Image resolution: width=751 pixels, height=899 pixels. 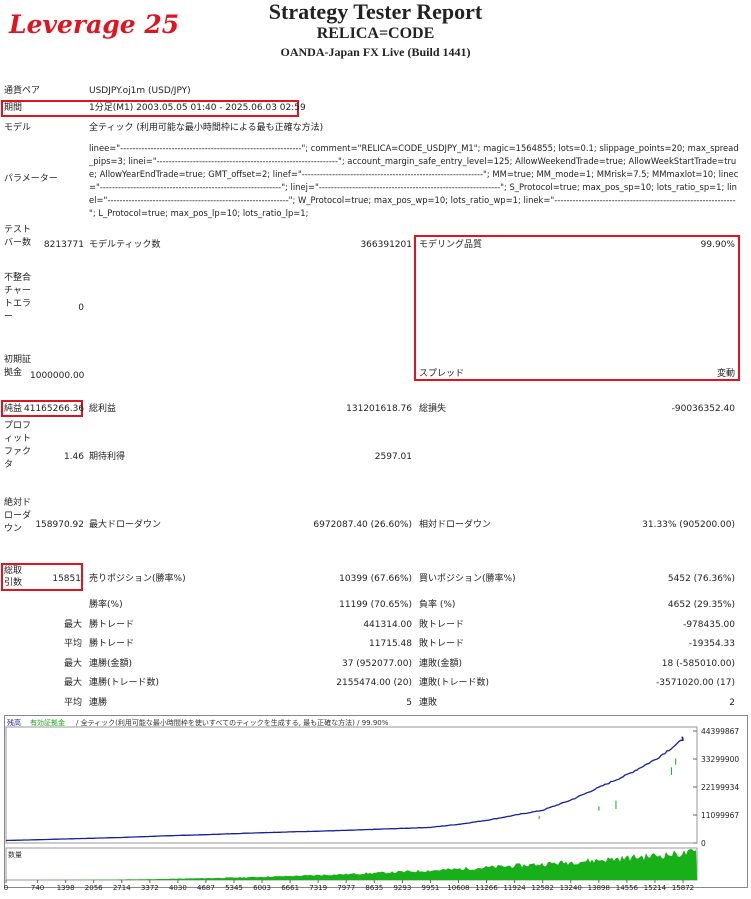 I want to click on detail-row-label-1: 勝トレード, so click(x=112, y=644).